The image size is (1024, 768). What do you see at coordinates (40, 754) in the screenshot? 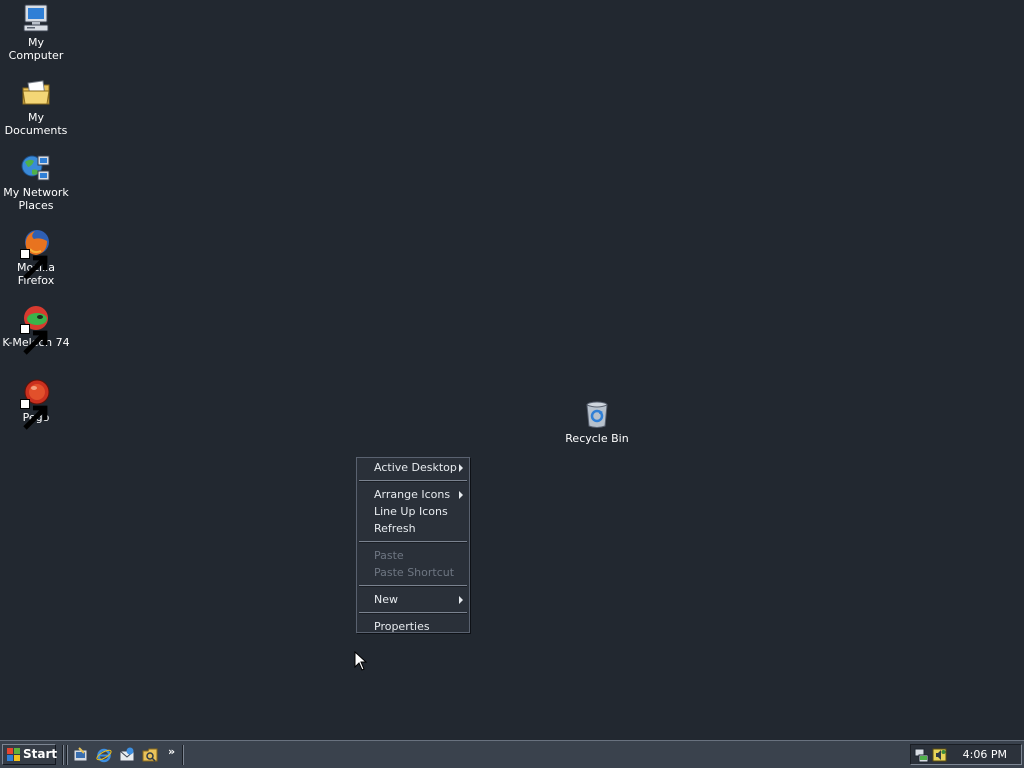
I see `start-label: Start` at bounding box center [40, 754].